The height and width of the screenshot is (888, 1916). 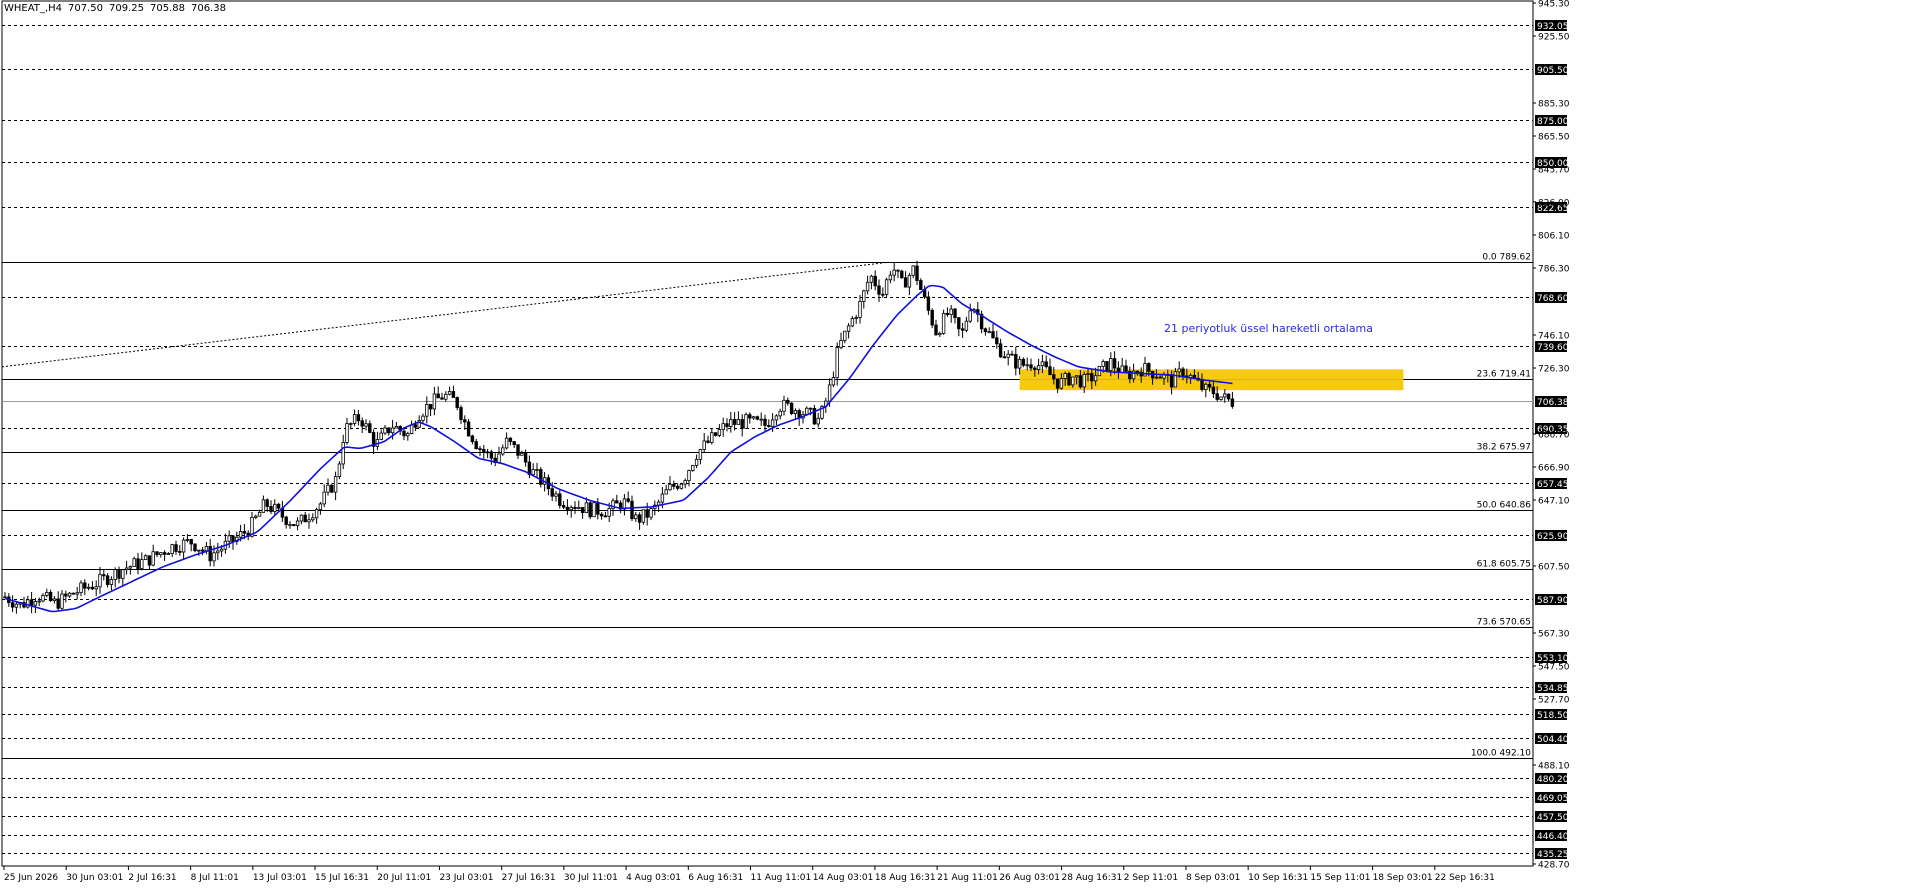 What do you see at coordinates (529, 878) in the screenshot?
I see `x-tick-label: 27 Jul 16:31` at bounding box center [529, 878].